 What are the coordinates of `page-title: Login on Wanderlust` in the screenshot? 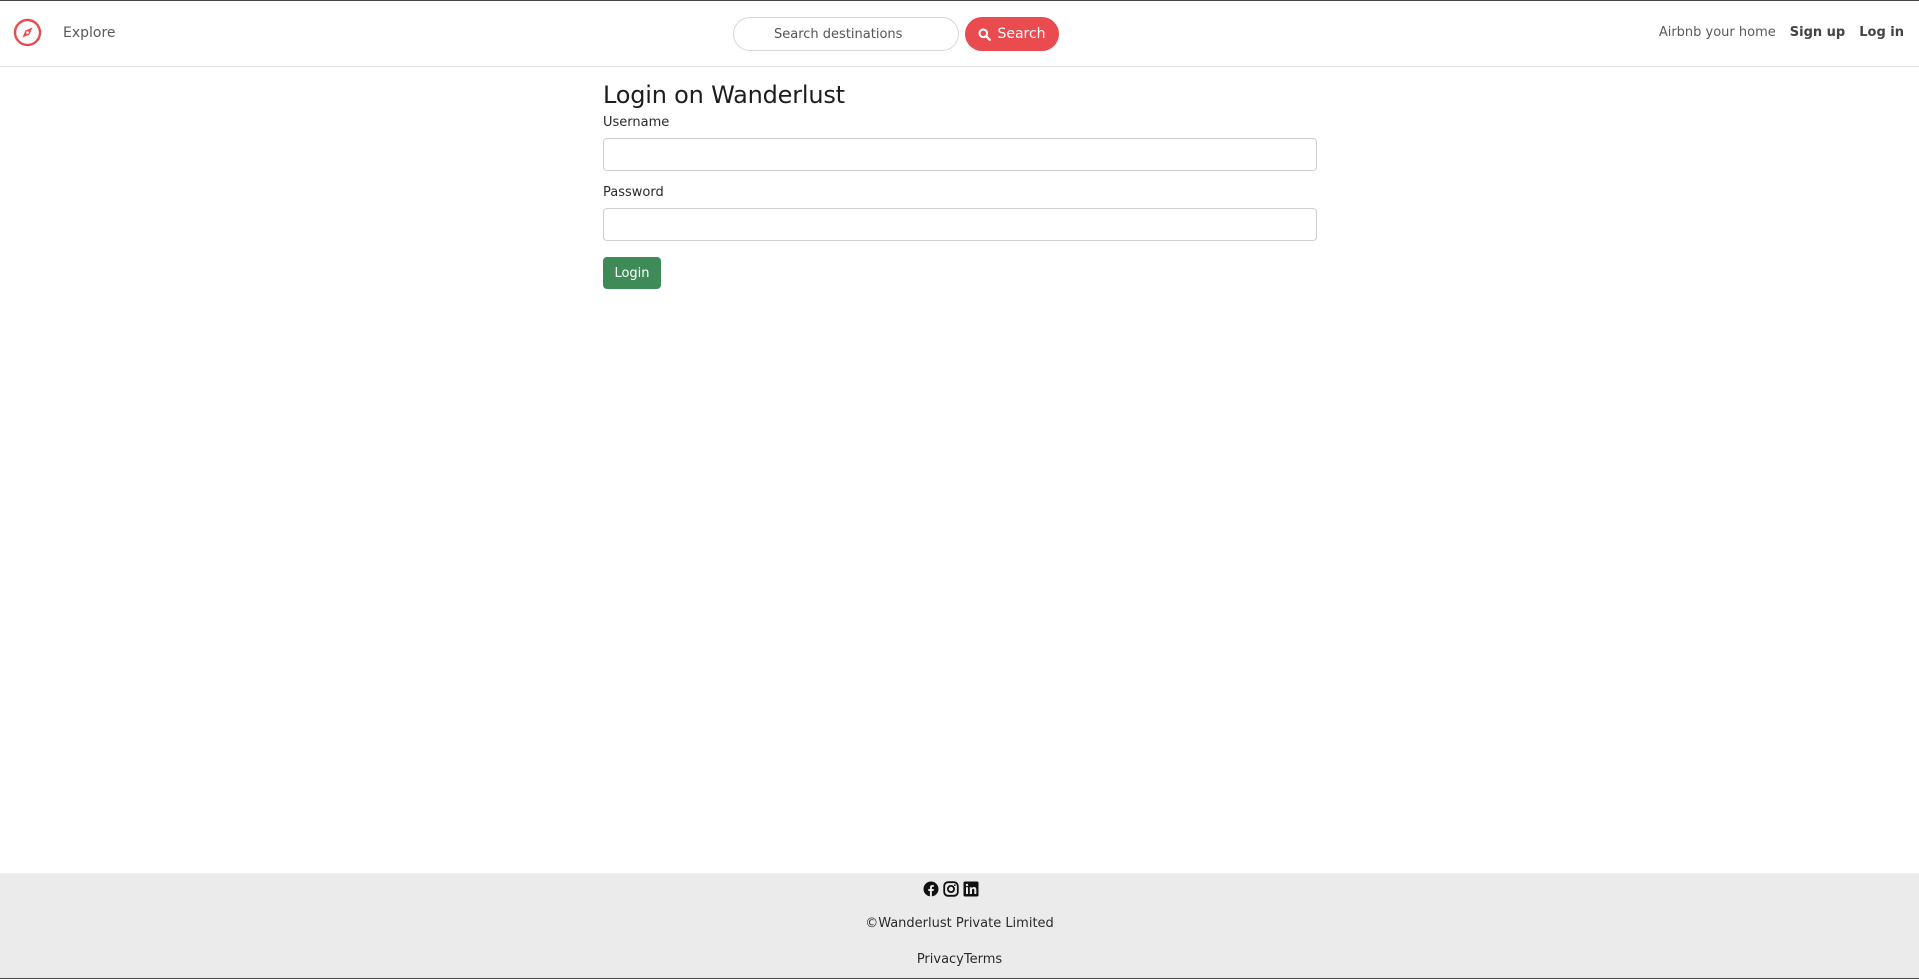 It's located at (724, 95).